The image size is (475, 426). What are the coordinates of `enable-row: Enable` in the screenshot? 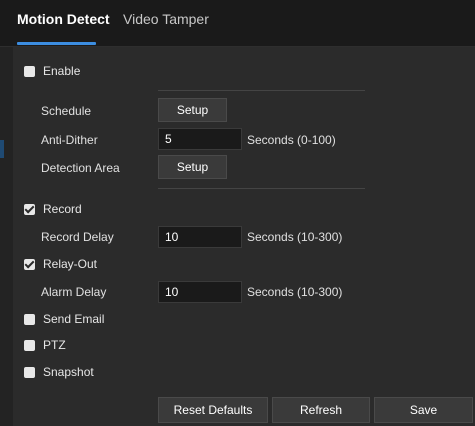 It's located at (52, 71).